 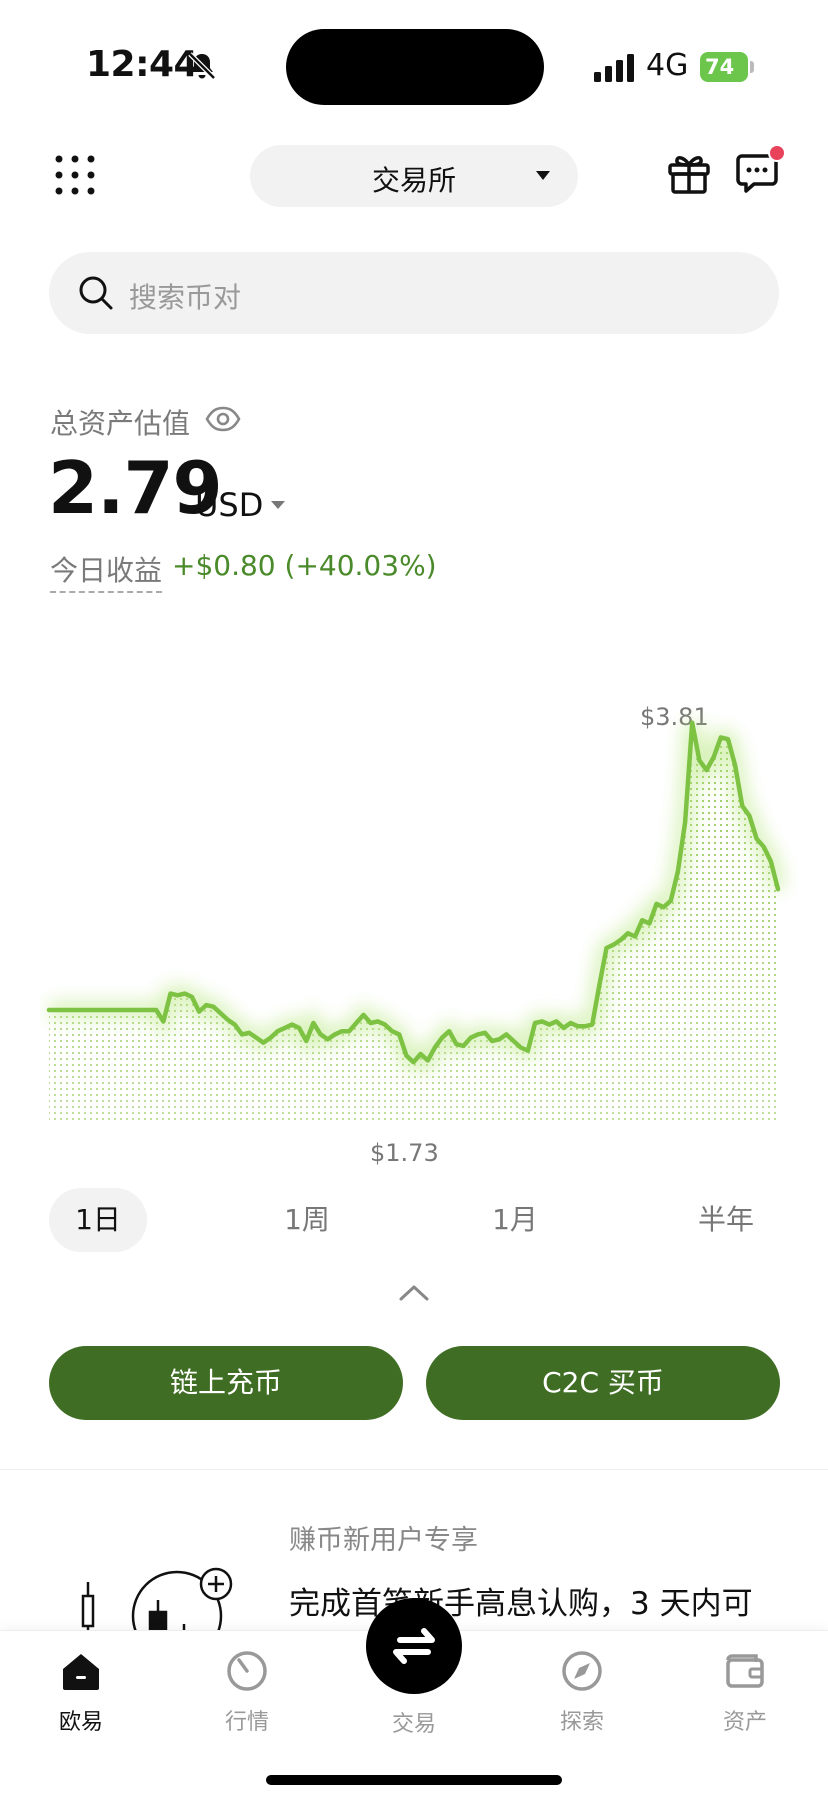 I want to click on c2c-buy-button: C2C 买币, so click(x=603, y=1383).